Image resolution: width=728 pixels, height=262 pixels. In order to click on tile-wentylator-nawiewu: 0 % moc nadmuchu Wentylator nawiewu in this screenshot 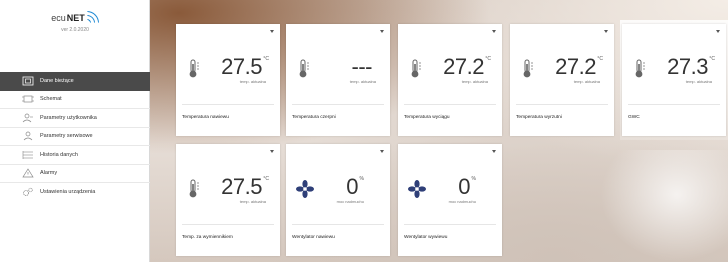, I will do `click(338, 200)`.